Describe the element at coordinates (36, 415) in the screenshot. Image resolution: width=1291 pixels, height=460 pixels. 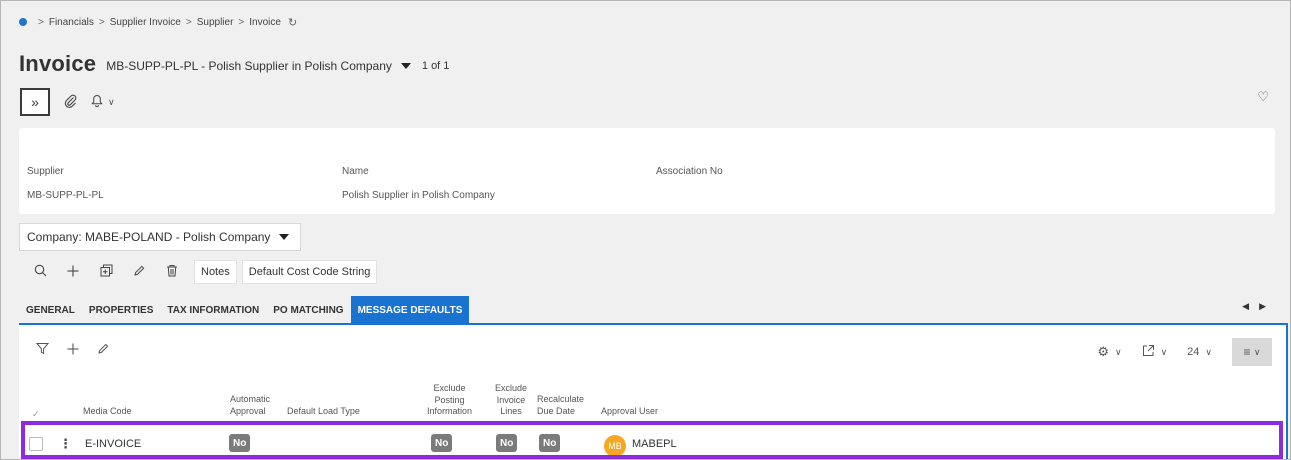
I see `check-all-icon: ✓` at that location.